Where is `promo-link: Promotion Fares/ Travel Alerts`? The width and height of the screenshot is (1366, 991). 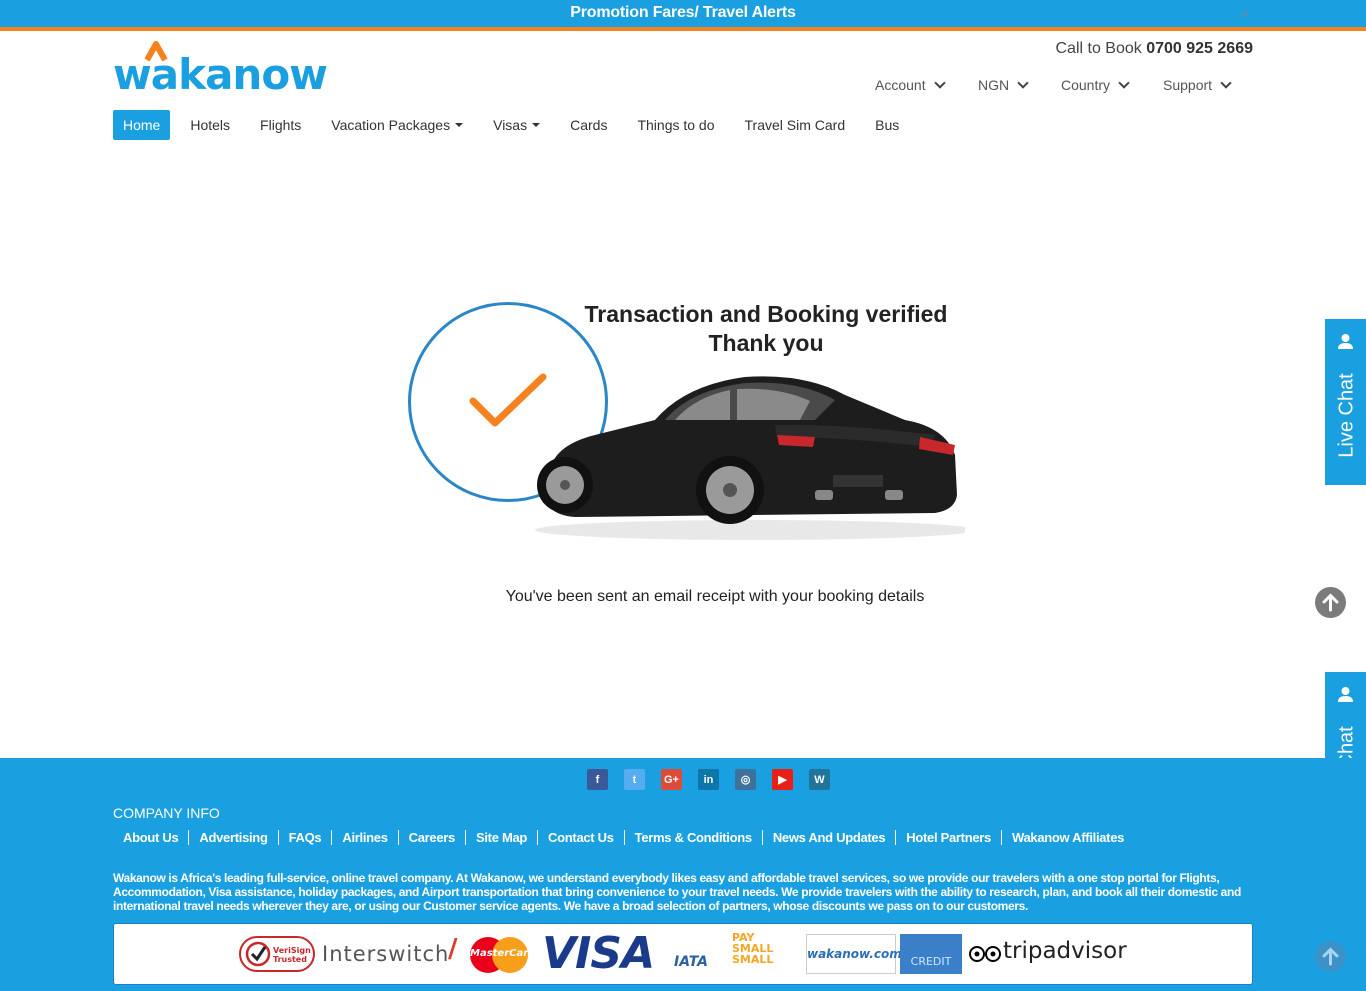 promo-link: Promotion Fares/ Travel Alerts is located at coordinates (683, 13).